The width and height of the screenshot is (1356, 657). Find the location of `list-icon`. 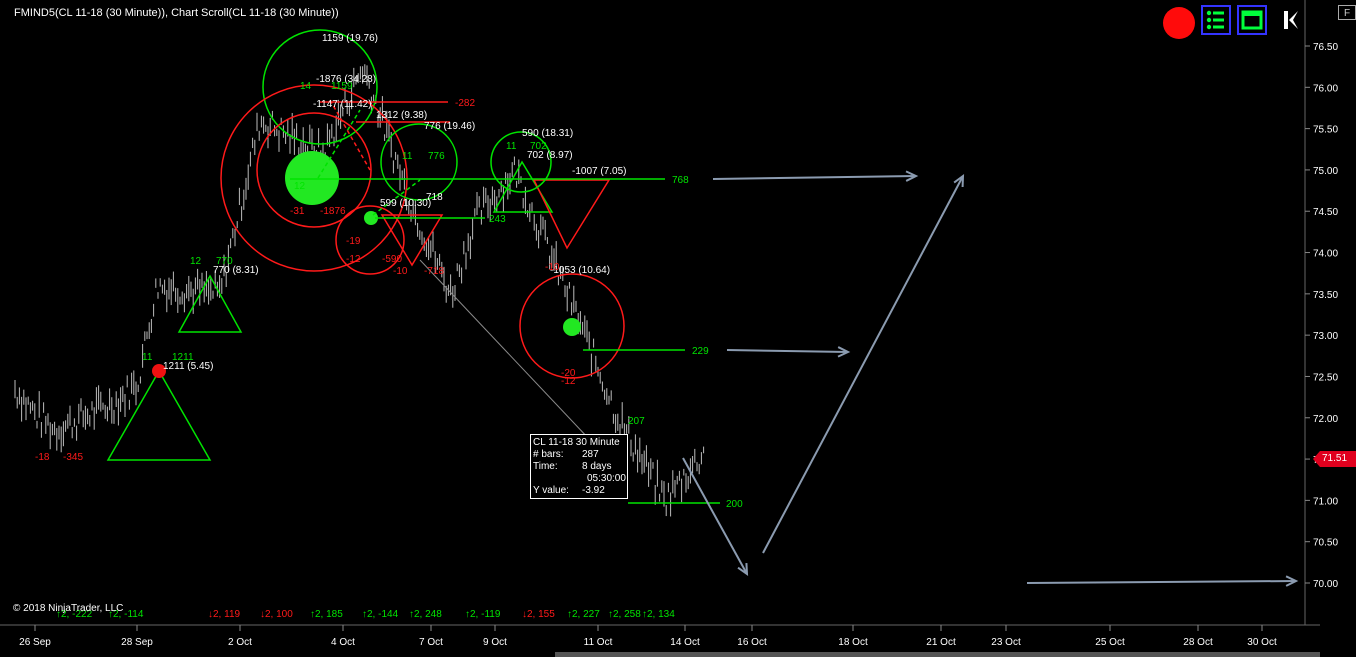

list-icon is located at coordinates (1216, 20).